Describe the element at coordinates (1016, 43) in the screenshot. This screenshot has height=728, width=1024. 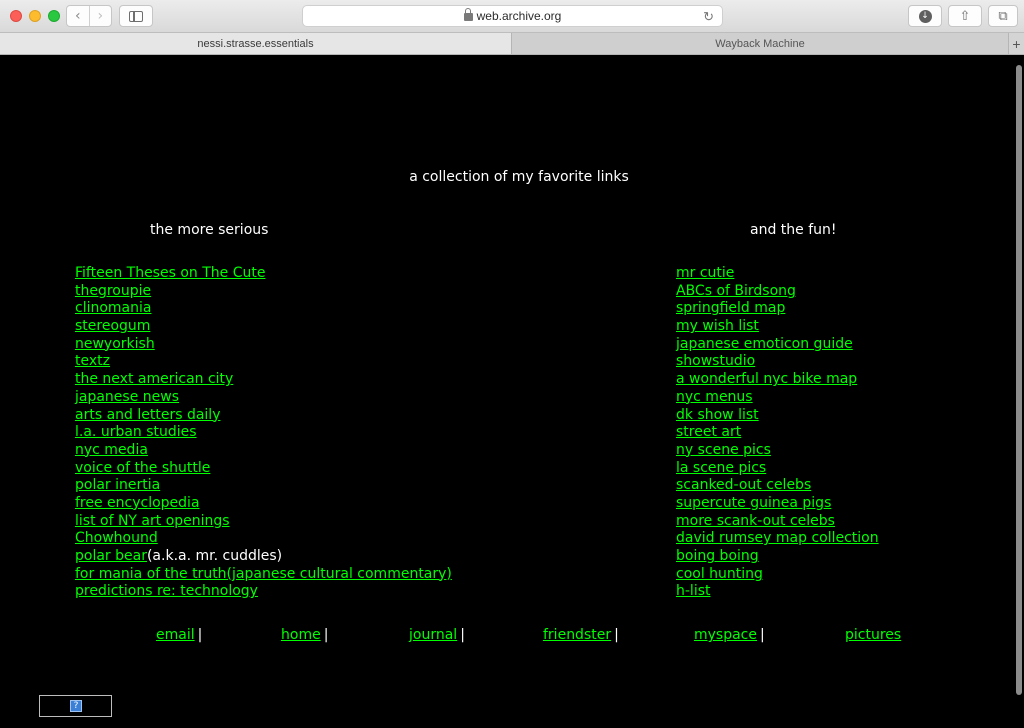
I see `new-tab-button: +` at that location.